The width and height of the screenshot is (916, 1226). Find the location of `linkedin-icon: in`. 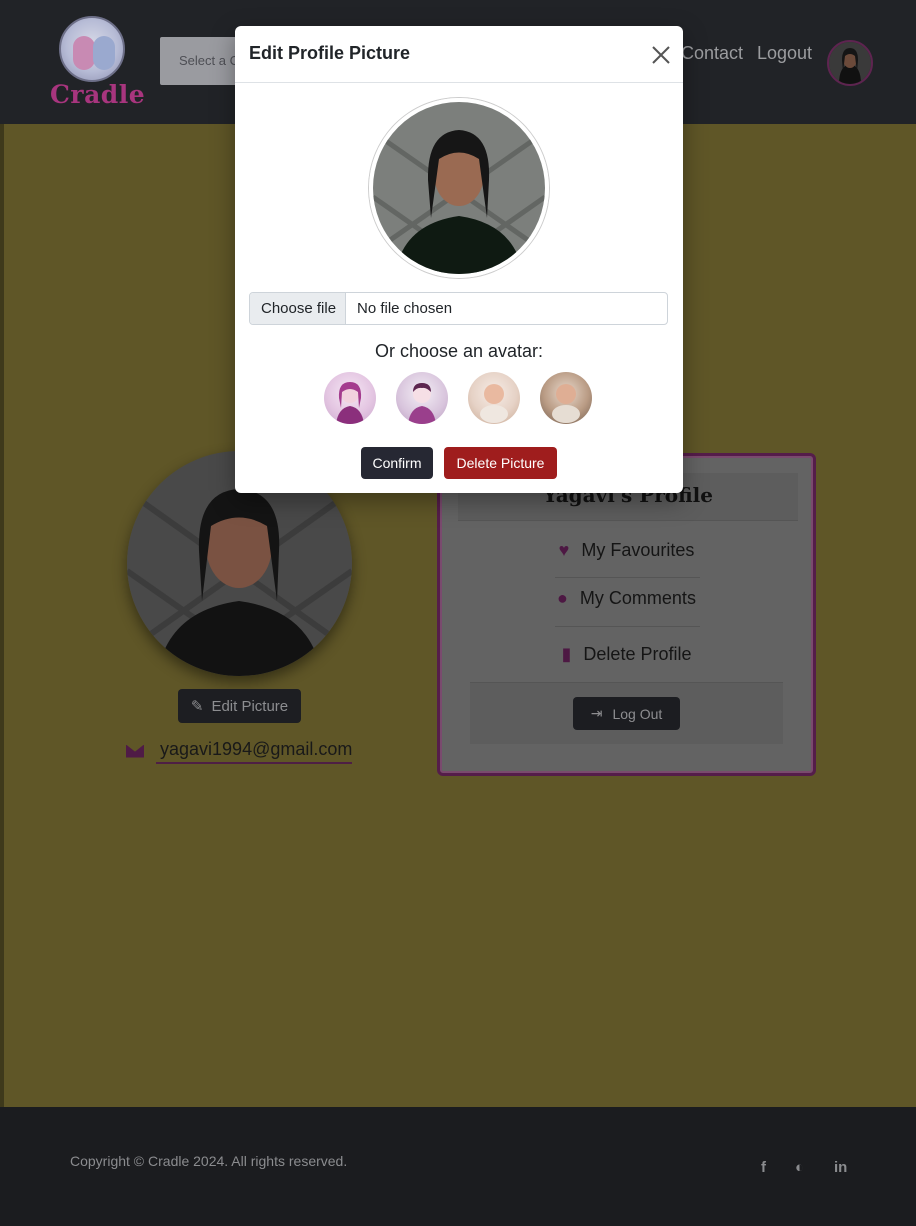

linkedin-icon: in is located at coordinates (840, 1167).